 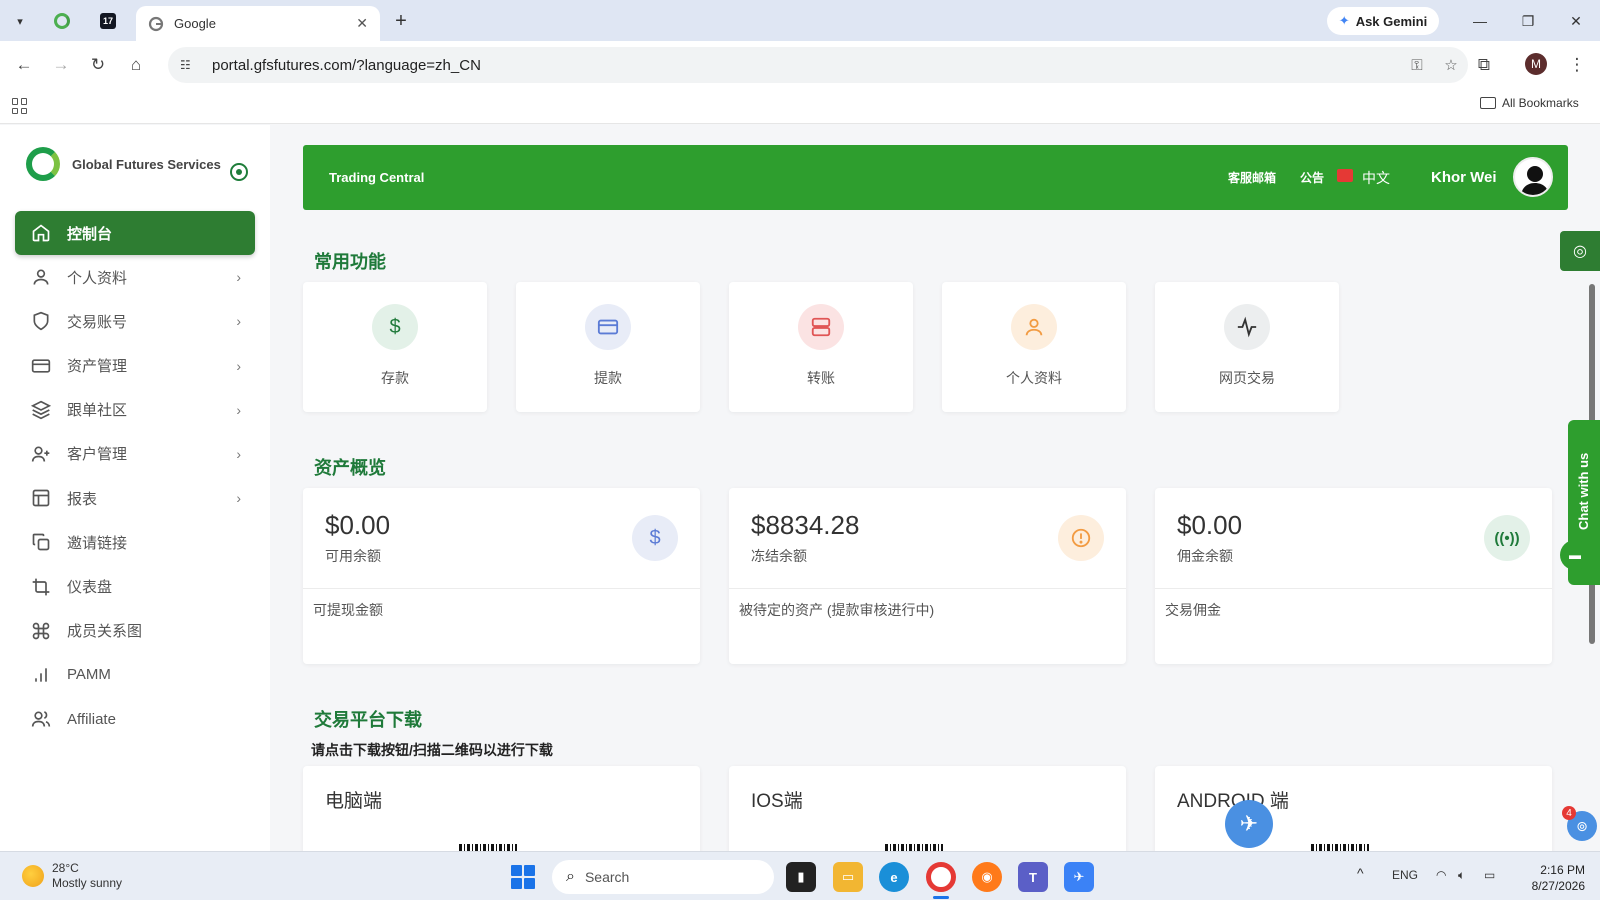 I want to click on active-tab: Google ✕, so click(x=258, y=23).